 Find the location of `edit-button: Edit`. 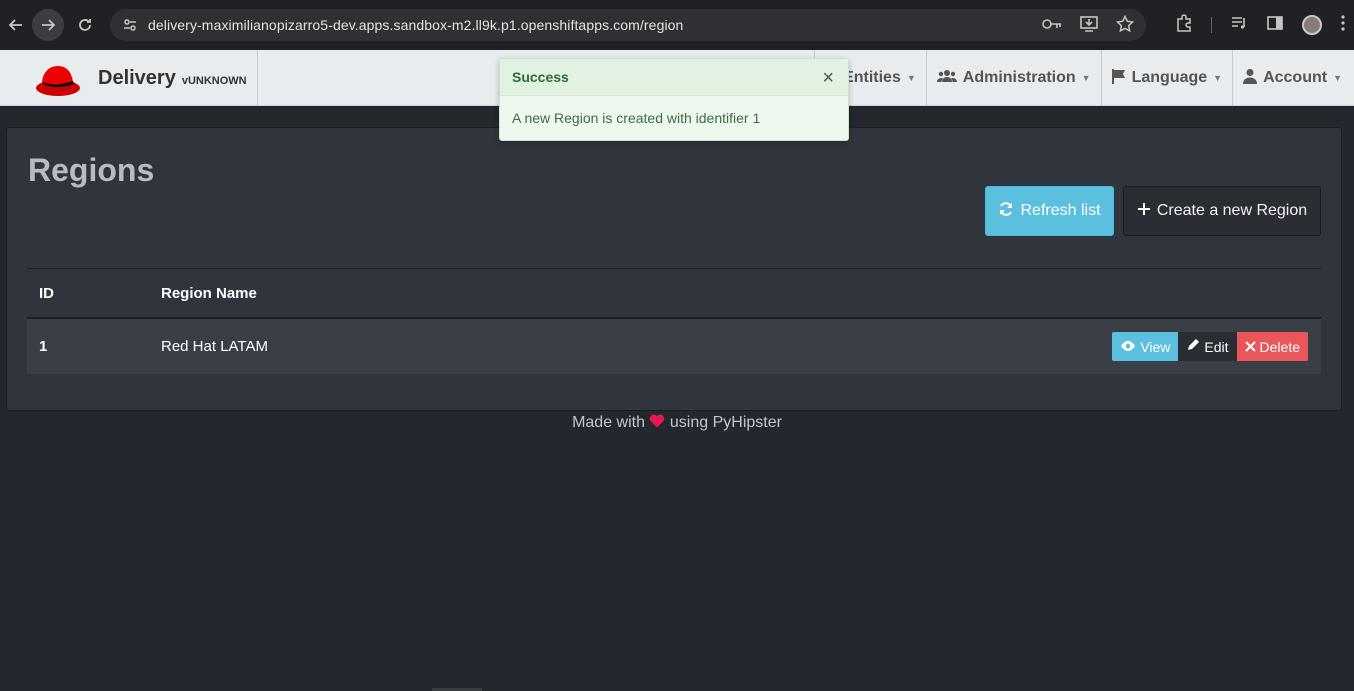

edit-button: Edit is located at coordinates (1207, 346).